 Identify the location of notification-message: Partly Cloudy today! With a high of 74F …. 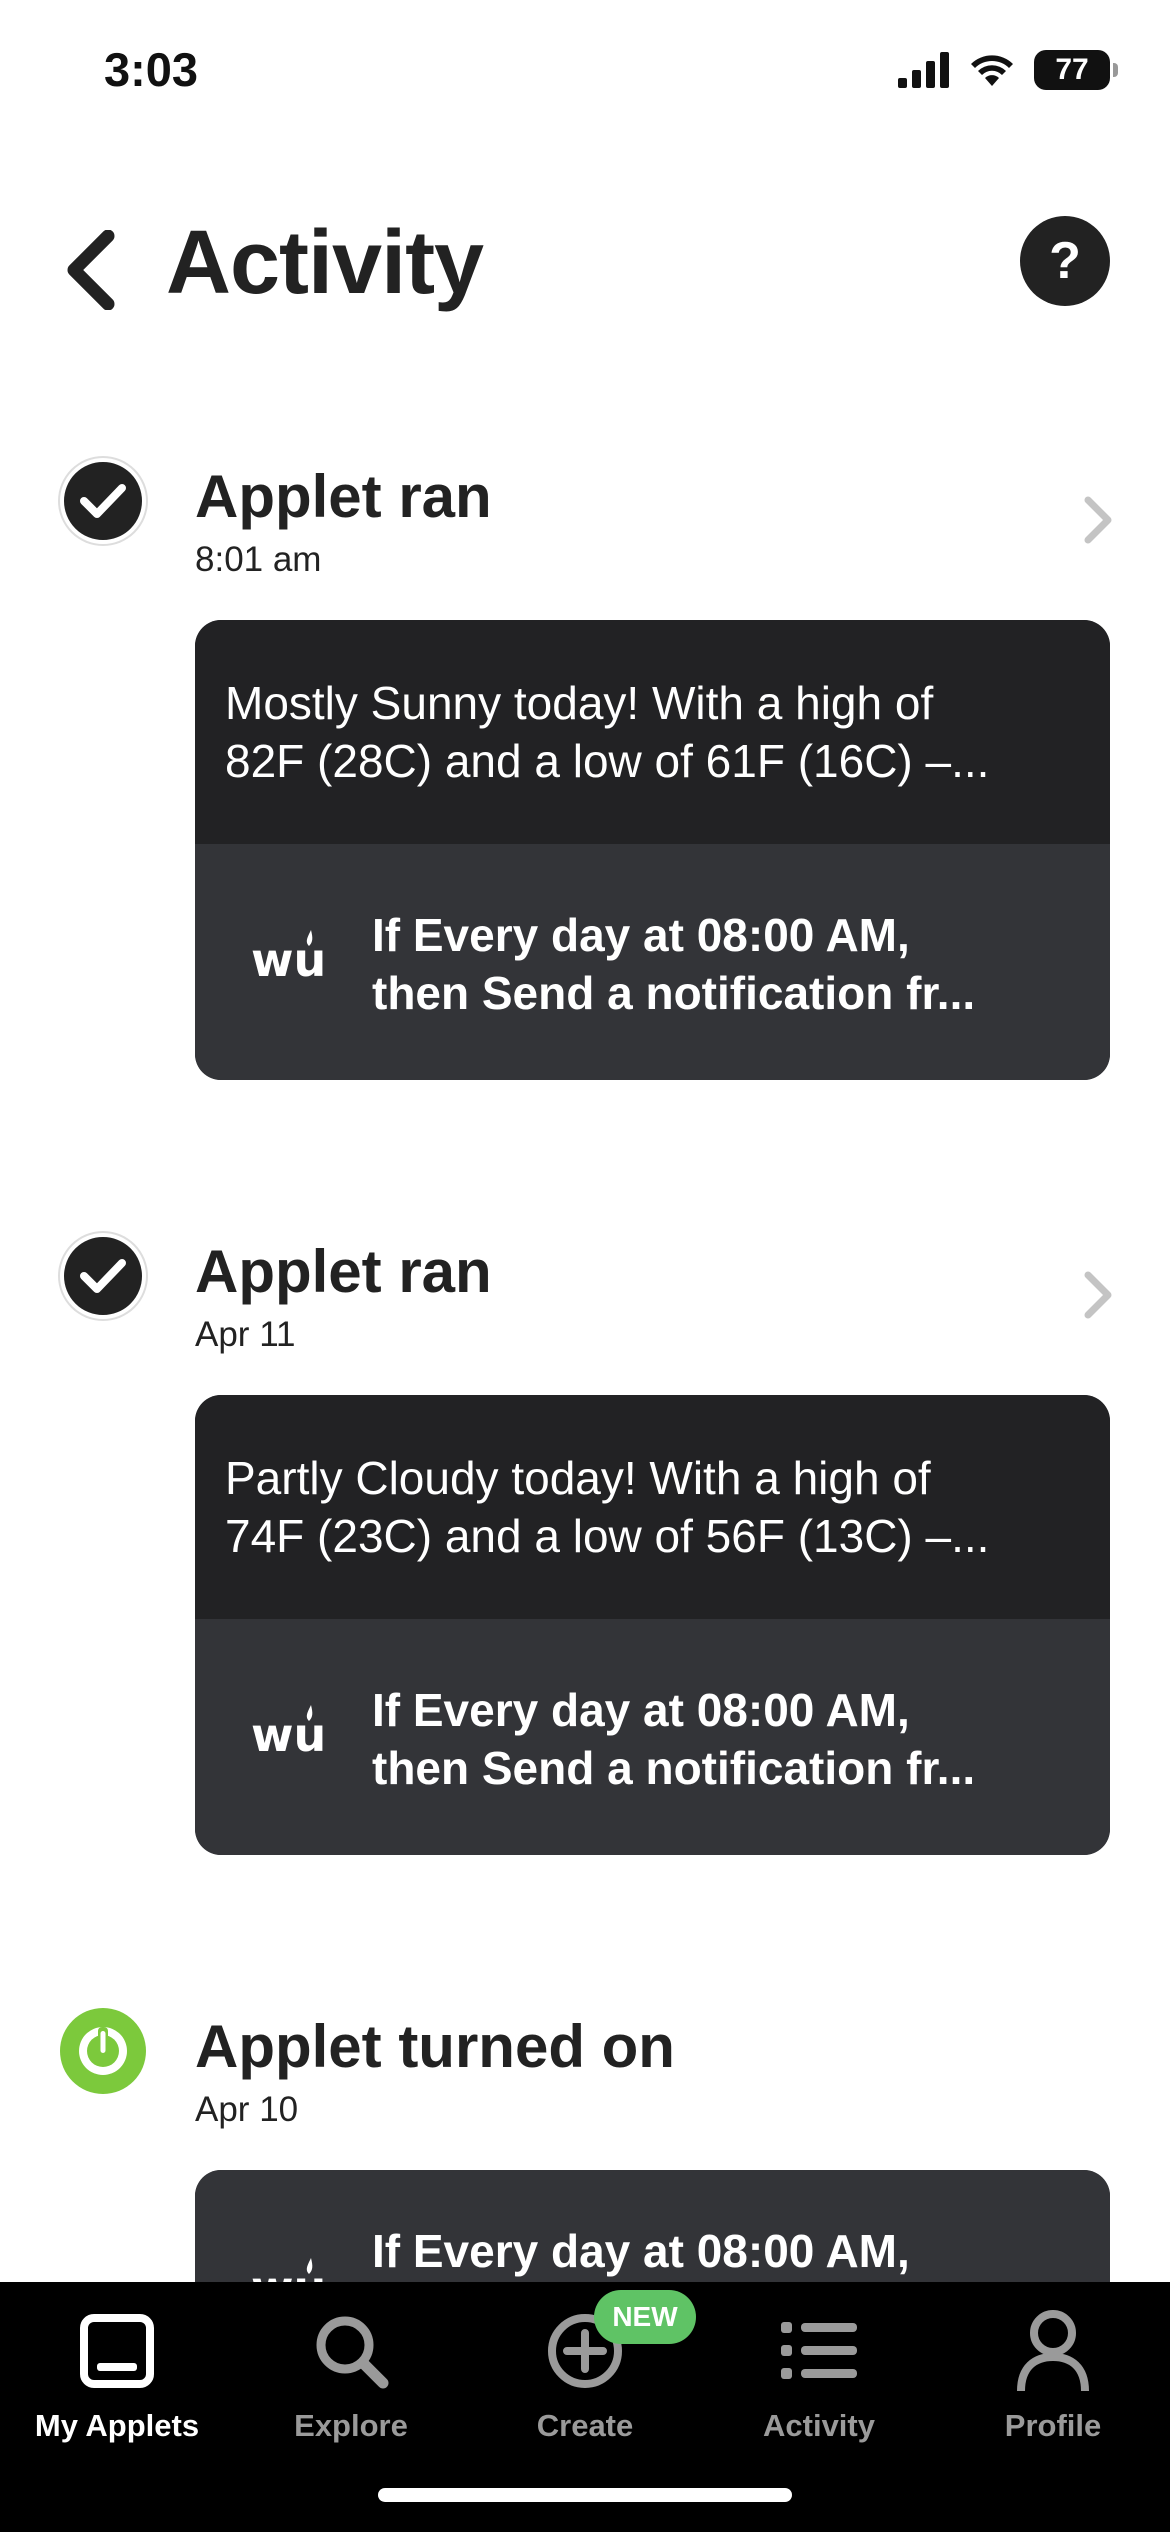
(652, 1507).